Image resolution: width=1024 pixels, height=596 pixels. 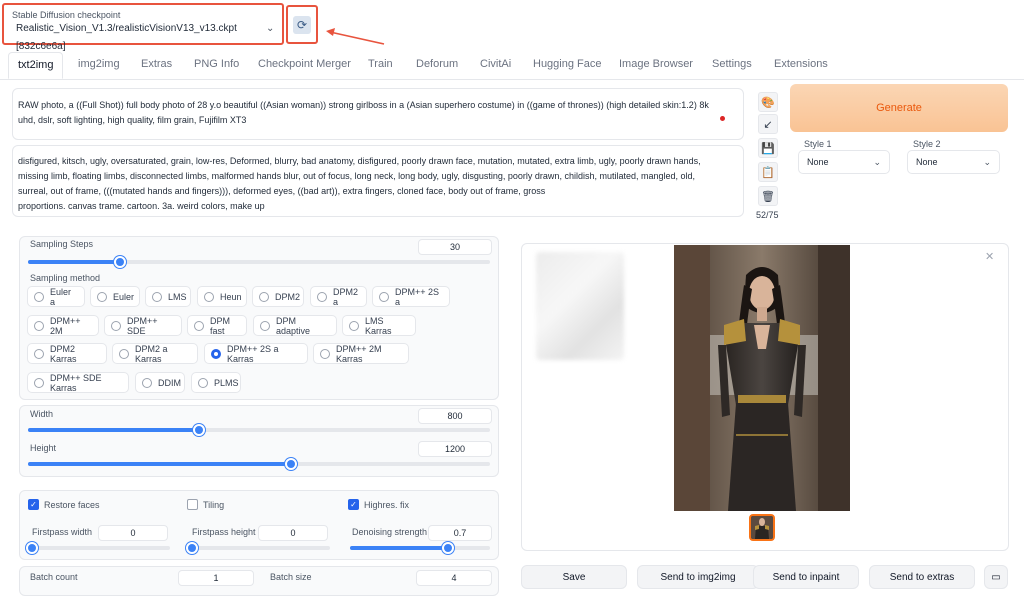 I want to click on sampling-steps-slider, so click(x=259, y=262).